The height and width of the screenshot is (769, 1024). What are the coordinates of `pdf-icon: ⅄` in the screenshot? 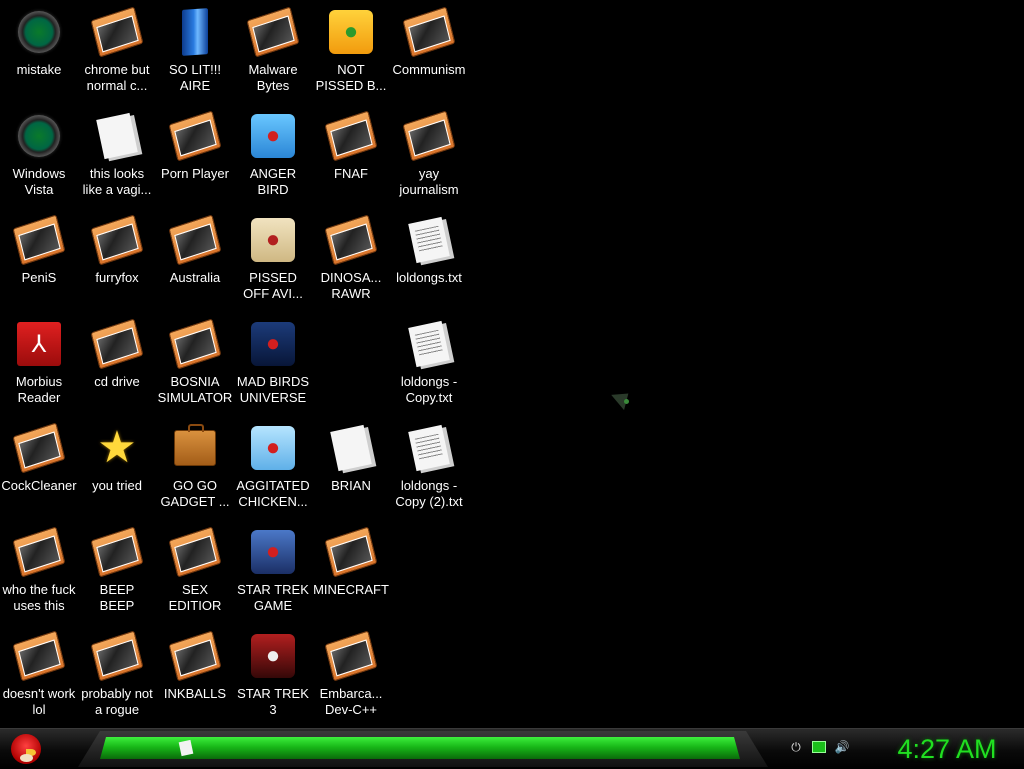 It's located at (39, 344).